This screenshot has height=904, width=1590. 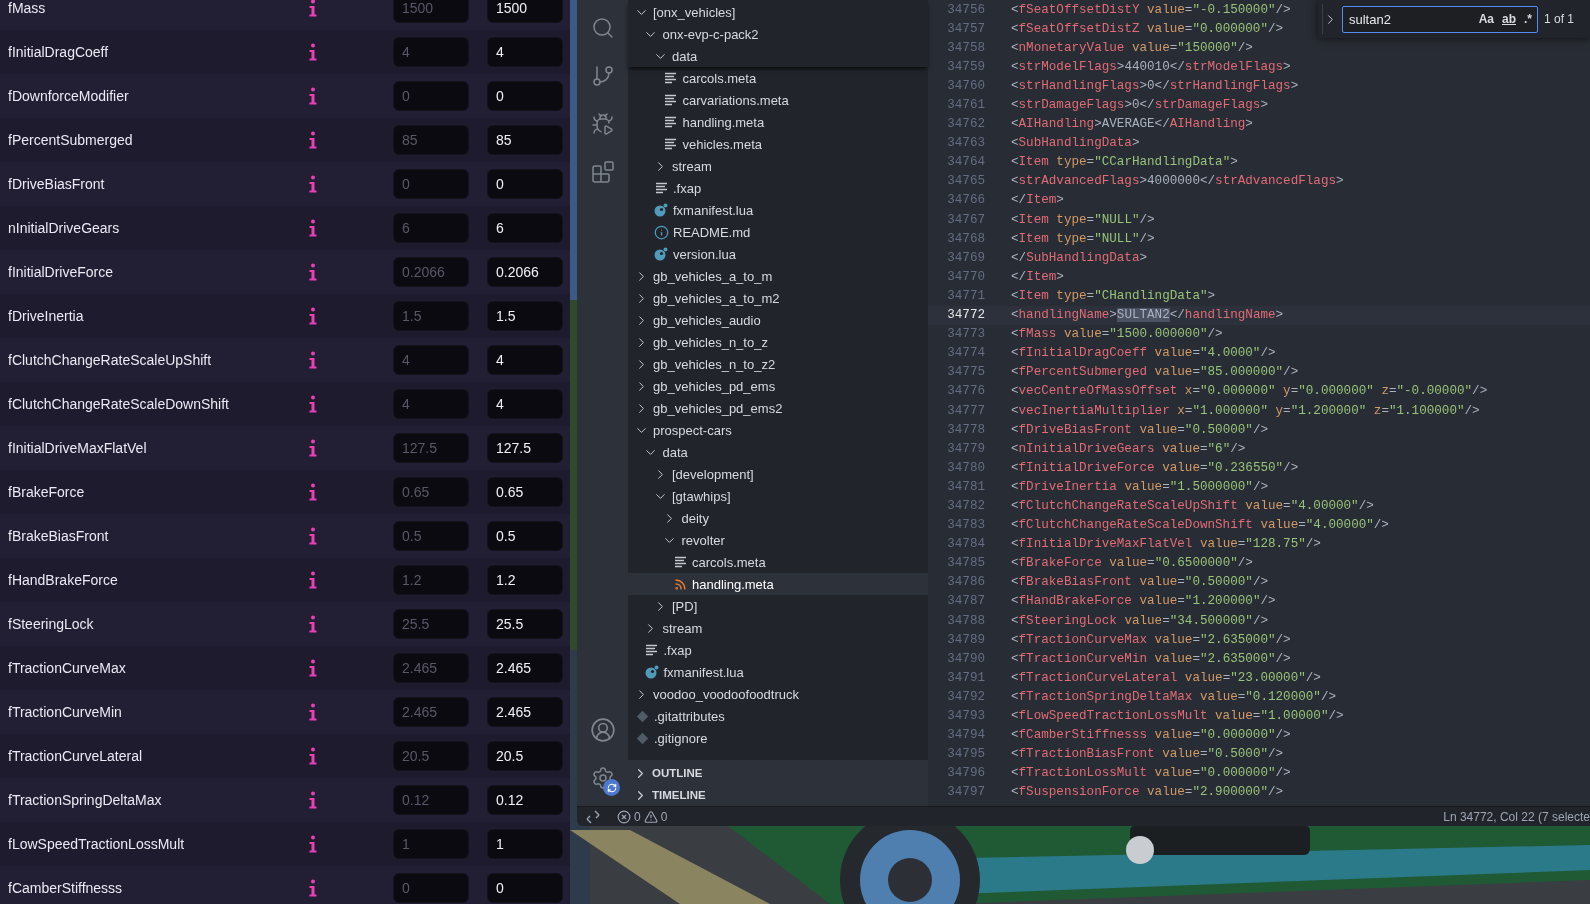 What do you see at coordinates (431, 448) in the screenshot?
I see `default-field: 127.5` at bounding box center [431, 448].